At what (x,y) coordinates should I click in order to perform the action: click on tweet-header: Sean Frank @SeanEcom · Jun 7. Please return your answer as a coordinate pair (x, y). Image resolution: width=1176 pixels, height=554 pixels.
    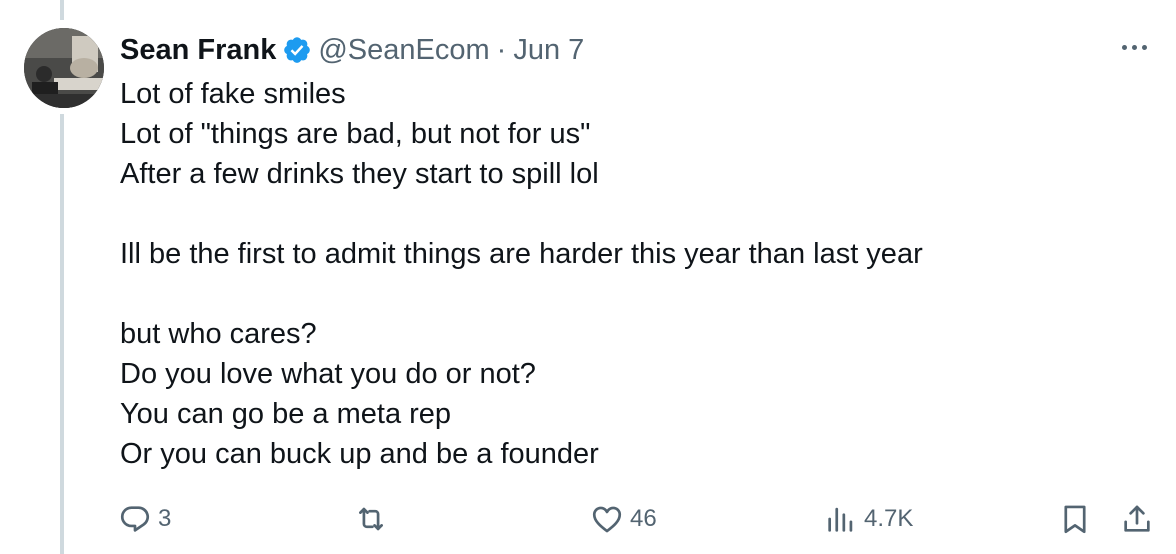
    Looking at the image, I should click on (352, 50).